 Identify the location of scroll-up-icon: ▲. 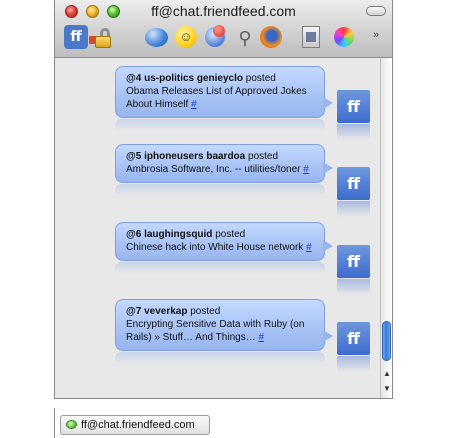
(387, 373).